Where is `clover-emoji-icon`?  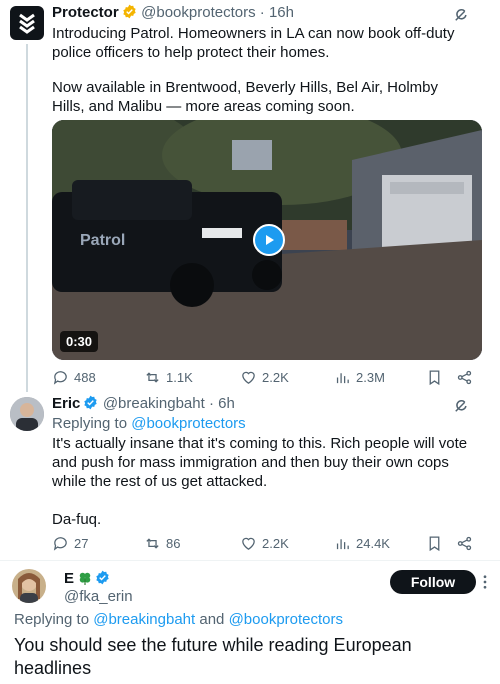 clover-emoji-icon is located at coordinates (85, 578).